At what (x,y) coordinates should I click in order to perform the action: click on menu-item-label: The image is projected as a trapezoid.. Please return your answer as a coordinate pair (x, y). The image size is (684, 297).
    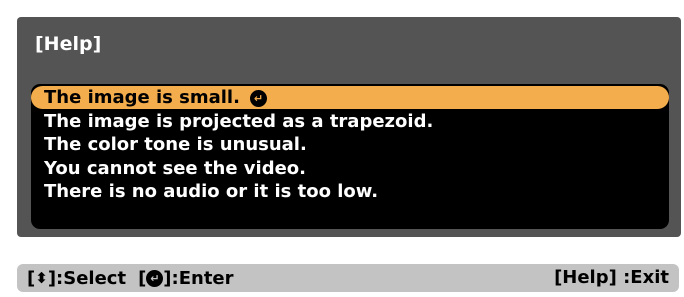
    Looking at the image, I should click on (239, 121).